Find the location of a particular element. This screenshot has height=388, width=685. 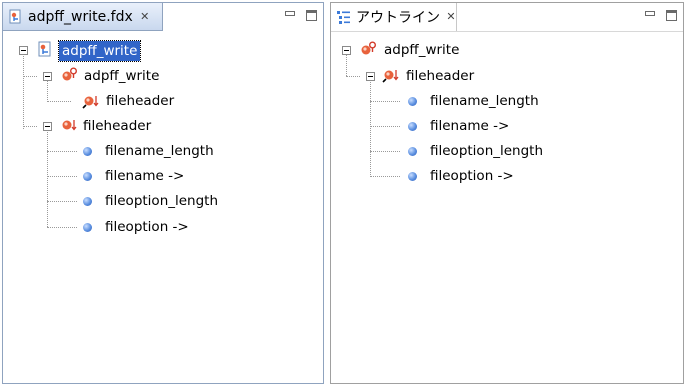

outline-icon is located at coordinates (343, 17).